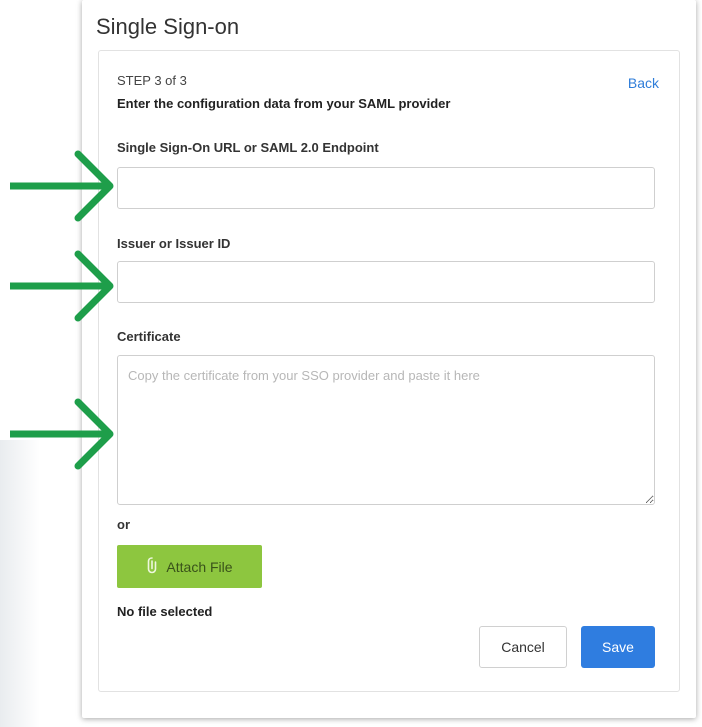  I want to click on step-indicator: STEP 3 of 3, so click(152, 80).